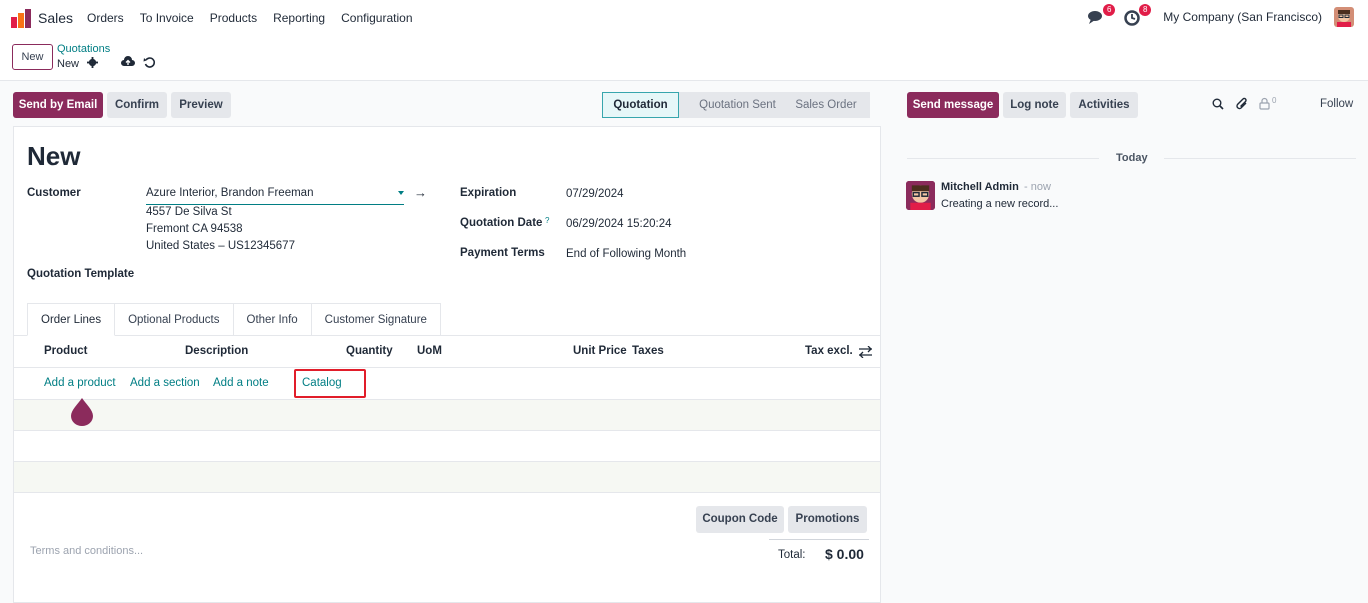 Image resolution: width=1368 pixels, height=603 pixels. I want to click on total-label: Total:, so click(792, 555).